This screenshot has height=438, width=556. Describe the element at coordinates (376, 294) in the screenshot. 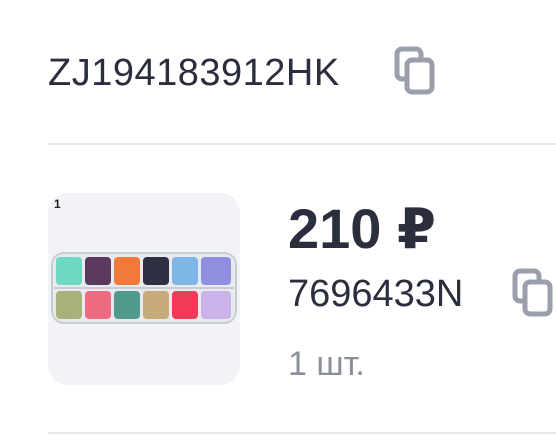

I see `item-sku: 7696433N` at that location.